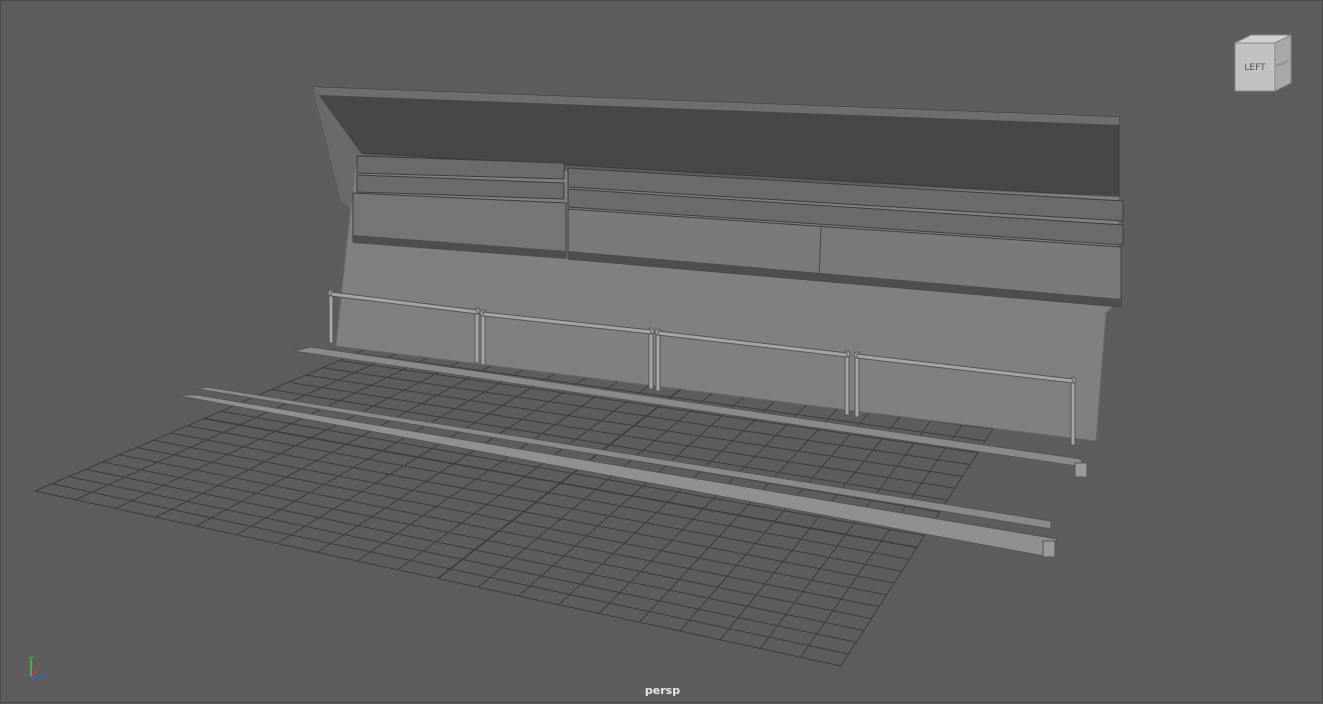 This screenshot has height=704, width=1323. What do you see at coordinates (46, 676) in the screenshot?
I see `z-axis-label: z` at bounding box center [46, 676].